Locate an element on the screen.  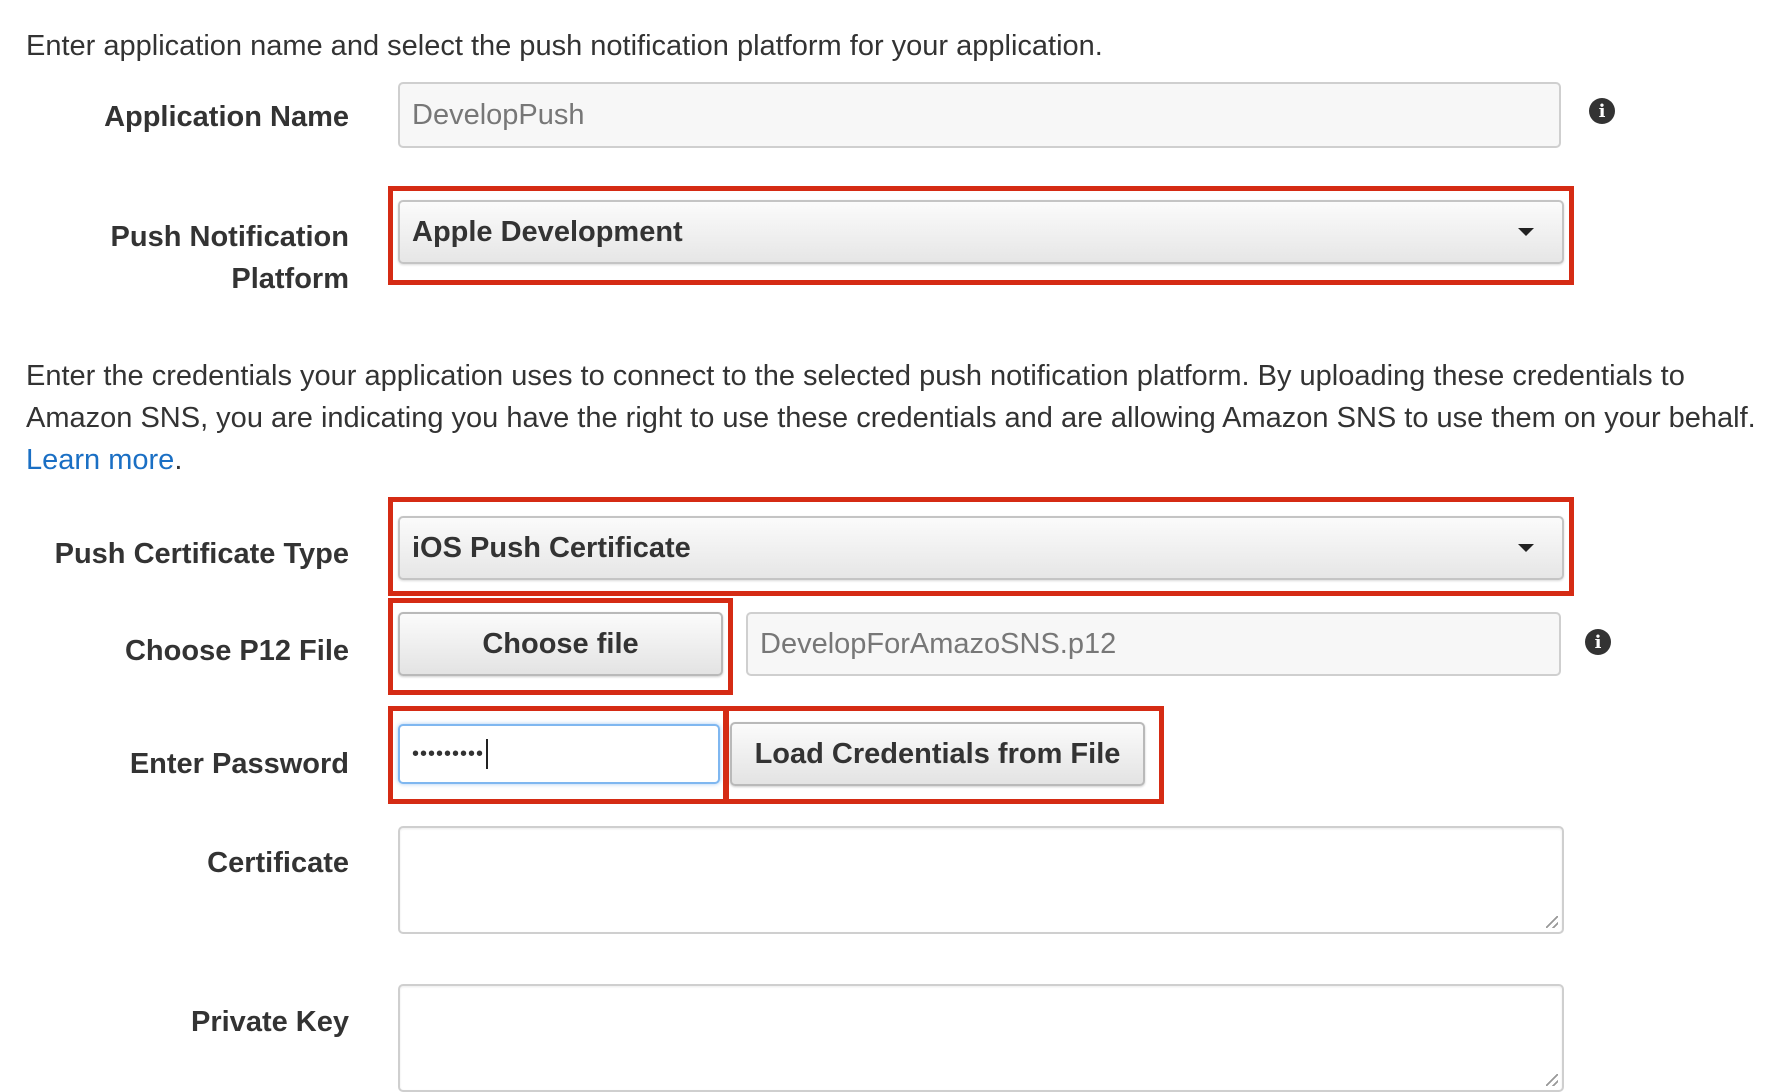
learn-more-link: Learn more is located at coordinates (100, 460).